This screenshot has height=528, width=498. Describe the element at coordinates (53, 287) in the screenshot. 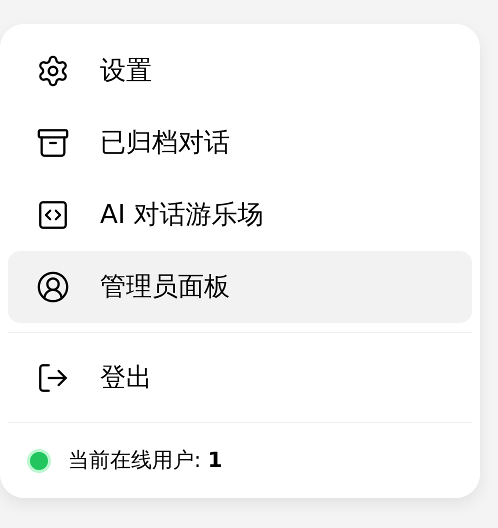

I see `user-icon` at that location.